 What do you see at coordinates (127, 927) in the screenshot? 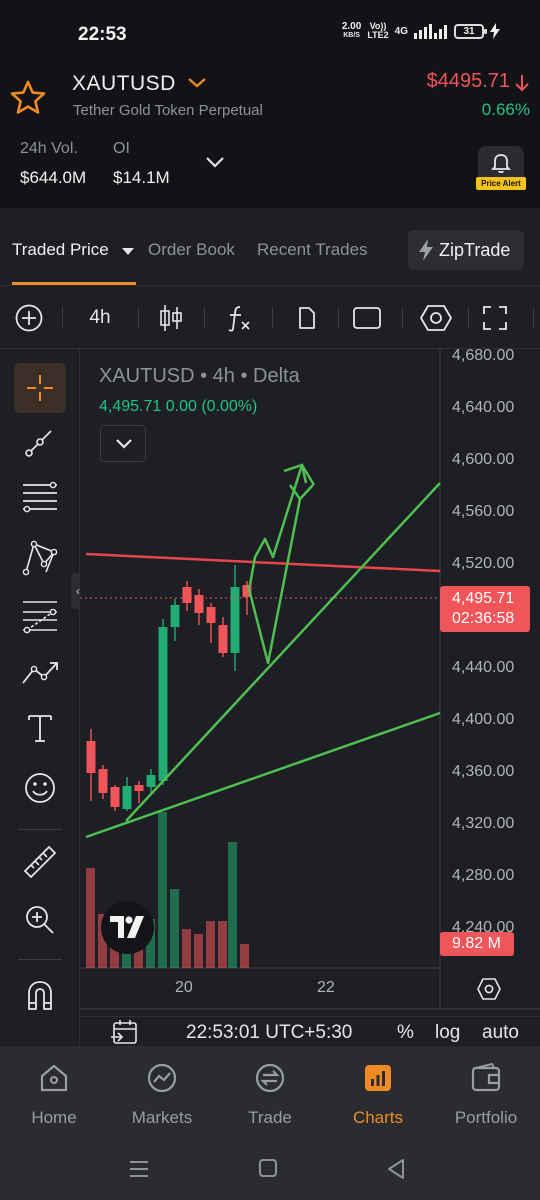
I see `tradingview-logo` at bounding box center [127, 927].